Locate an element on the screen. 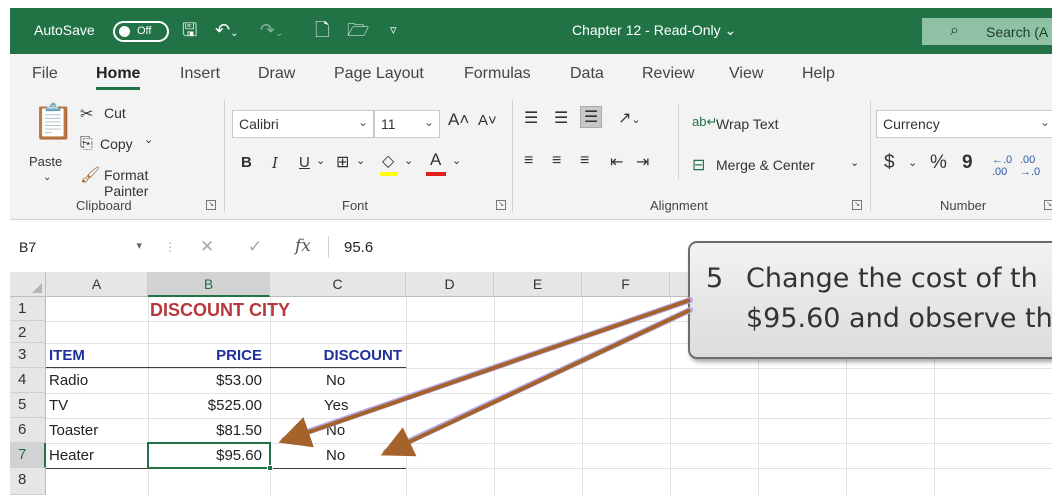 The width and height of the screenshot is (1052, 495). price-cell: $81.50 is located at coordinates (209, 431).